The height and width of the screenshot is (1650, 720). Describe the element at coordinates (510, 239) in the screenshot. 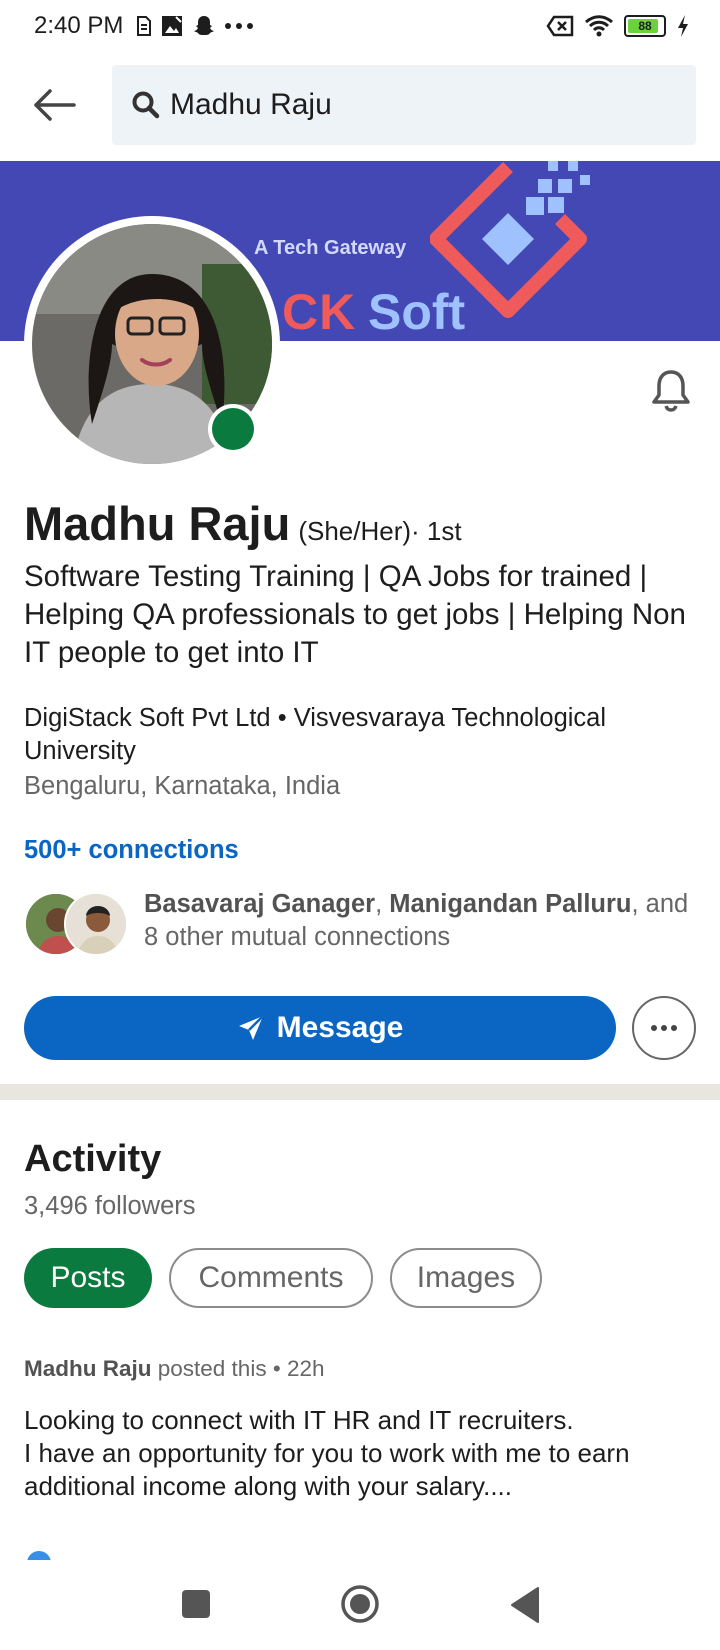

I see `banner-logo-icon` at that location.